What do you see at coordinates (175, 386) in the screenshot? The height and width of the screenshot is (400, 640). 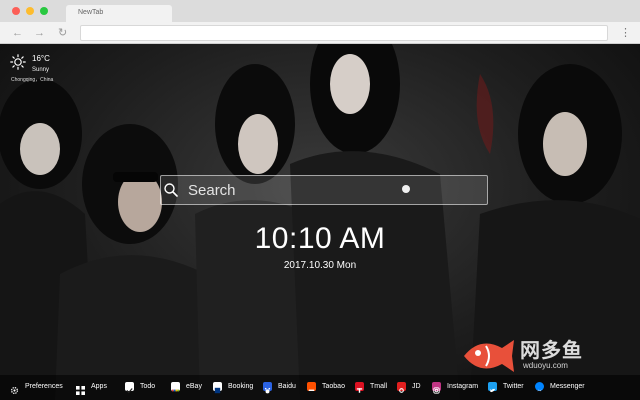 I see `ebay-icon` at bounding box center [175, 386].